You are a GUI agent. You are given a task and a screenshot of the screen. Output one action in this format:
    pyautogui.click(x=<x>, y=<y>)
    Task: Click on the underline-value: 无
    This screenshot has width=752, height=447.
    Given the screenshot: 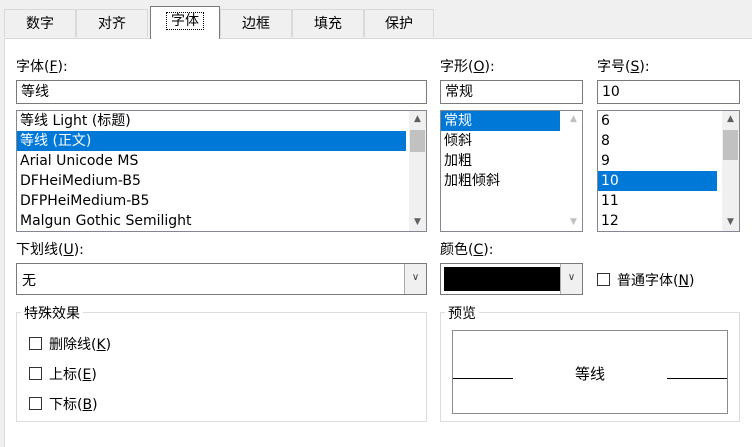 What is the action you would take?
    pyautogui.click(x=29, y=281)
    